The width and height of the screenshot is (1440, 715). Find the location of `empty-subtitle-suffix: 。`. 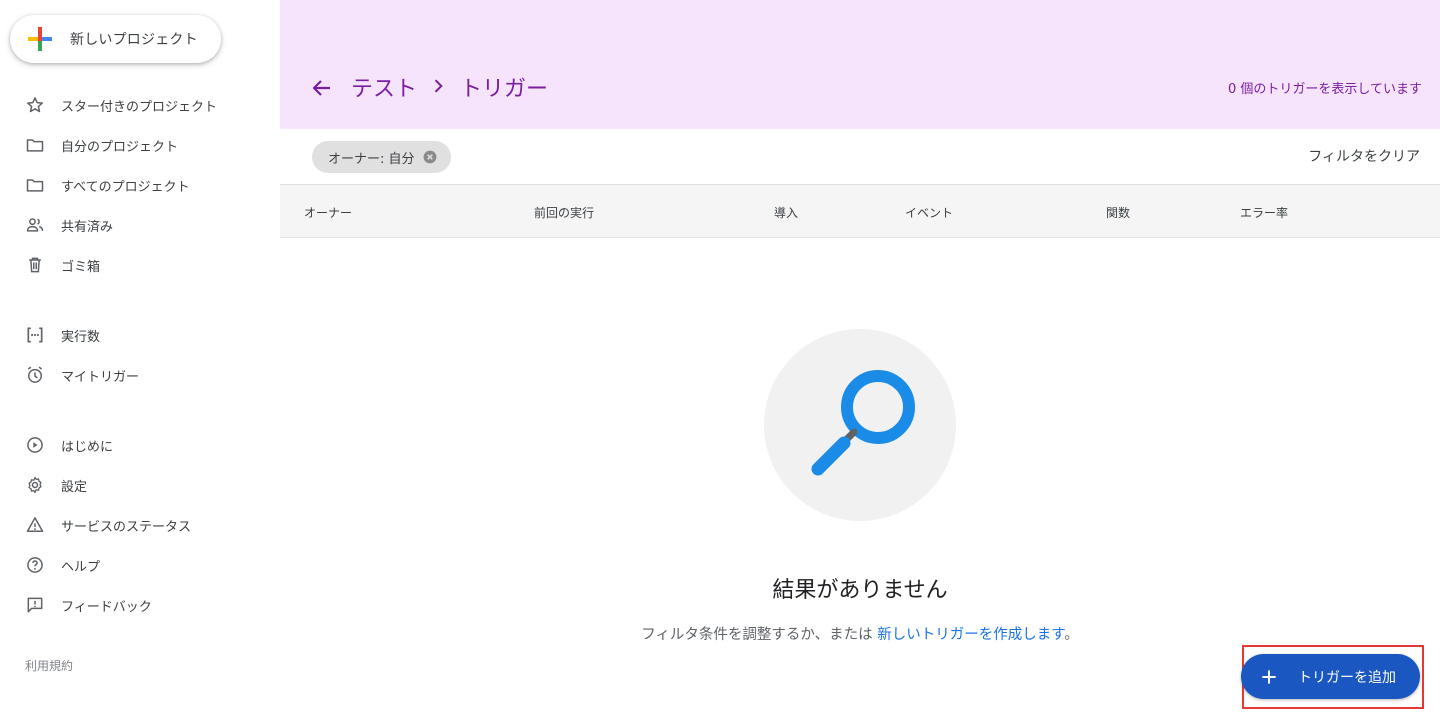

empty-subtitle-suffix: 。 is located at coordinates (1071, 635).